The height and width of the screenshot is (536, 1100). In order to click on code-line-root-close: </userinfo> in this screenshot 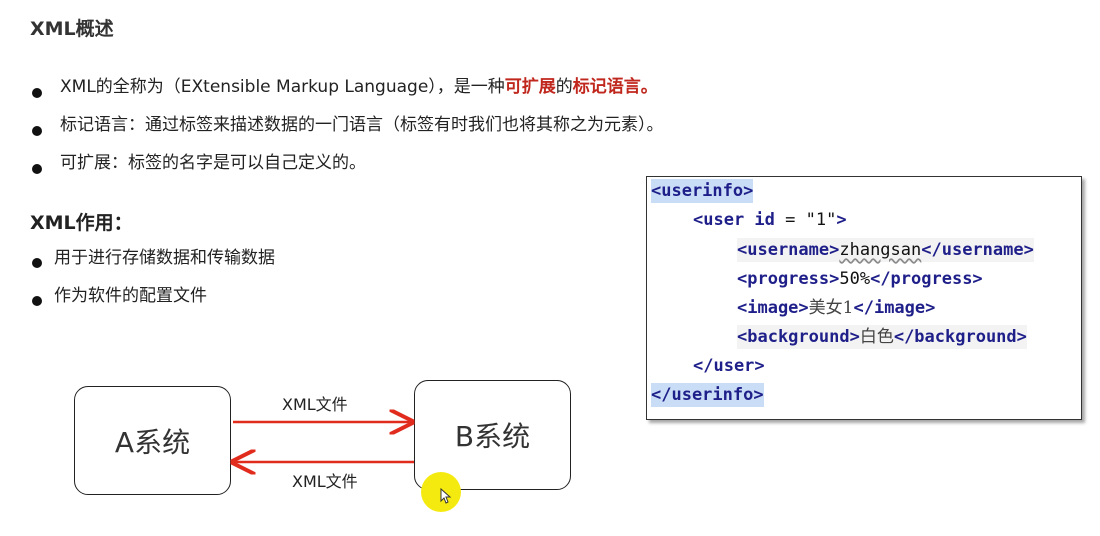, I will do `click(707, 395)`.